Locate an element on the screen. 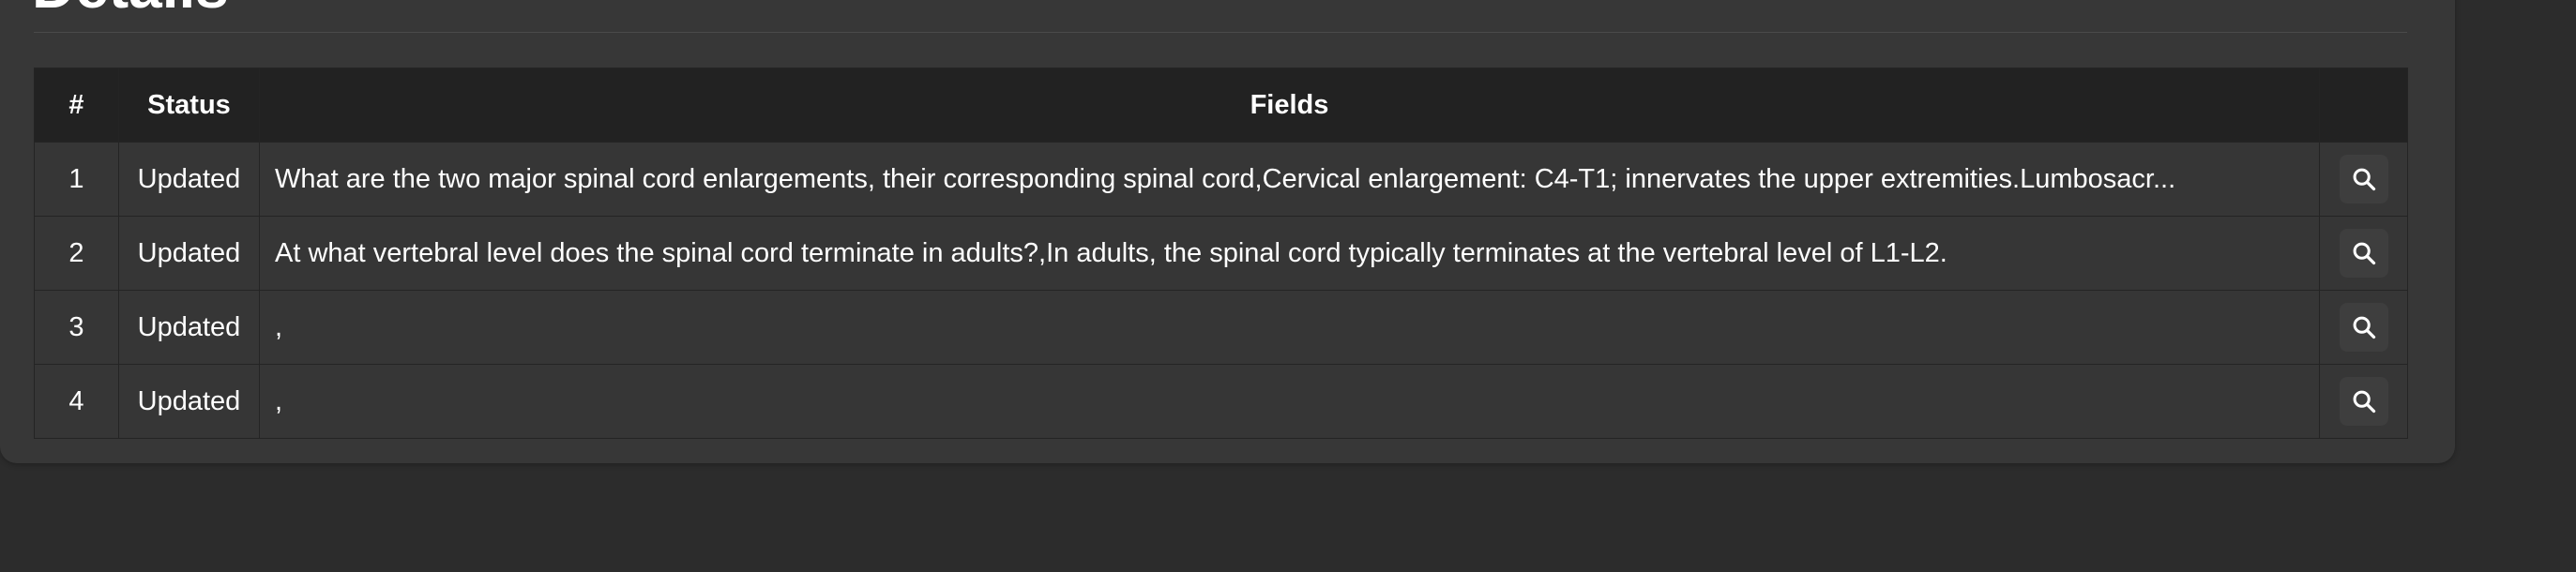 The height and width of the screenshot is (572, 2576). row-number: 2 is located at coordinates (76, 254).